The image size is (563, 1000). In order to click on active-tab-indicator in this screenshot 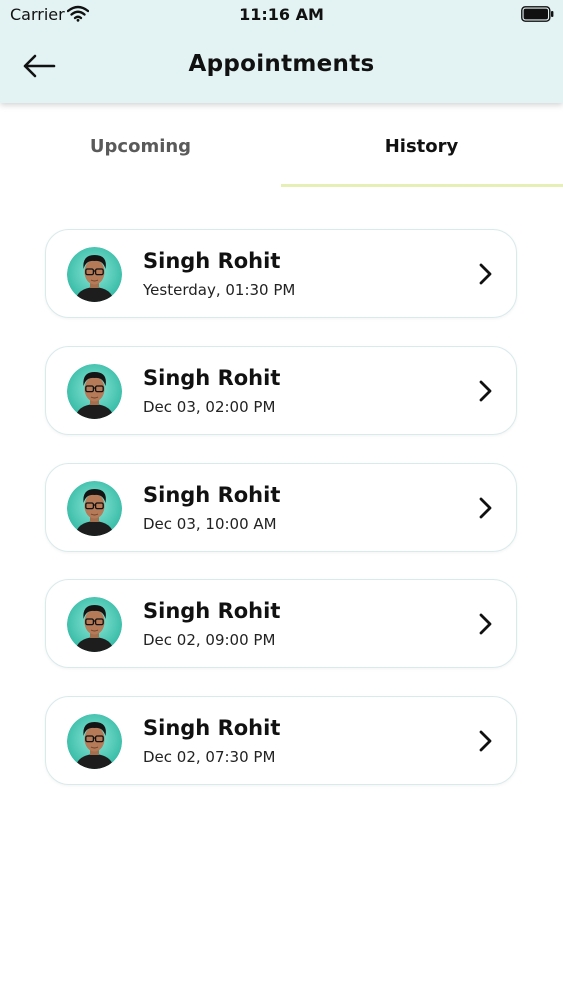, I will do `click(422, 185)`.